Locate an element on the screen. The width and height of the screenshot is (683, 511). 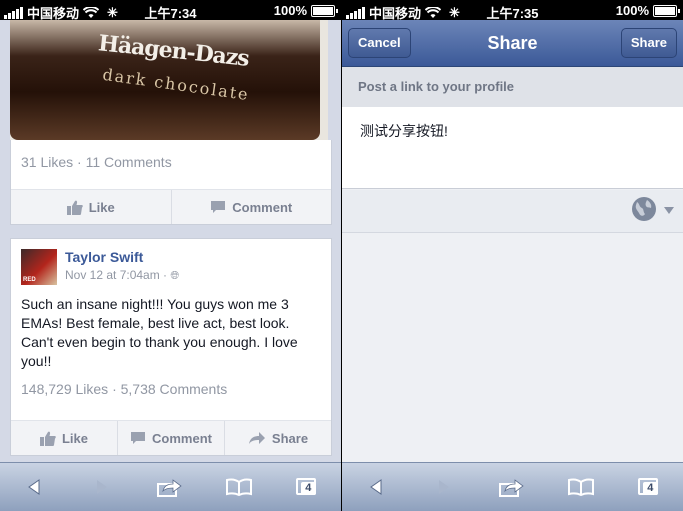
status-bar: 中国移动 ✳ 上午7:35 100% is located at coordinates (512, 10).